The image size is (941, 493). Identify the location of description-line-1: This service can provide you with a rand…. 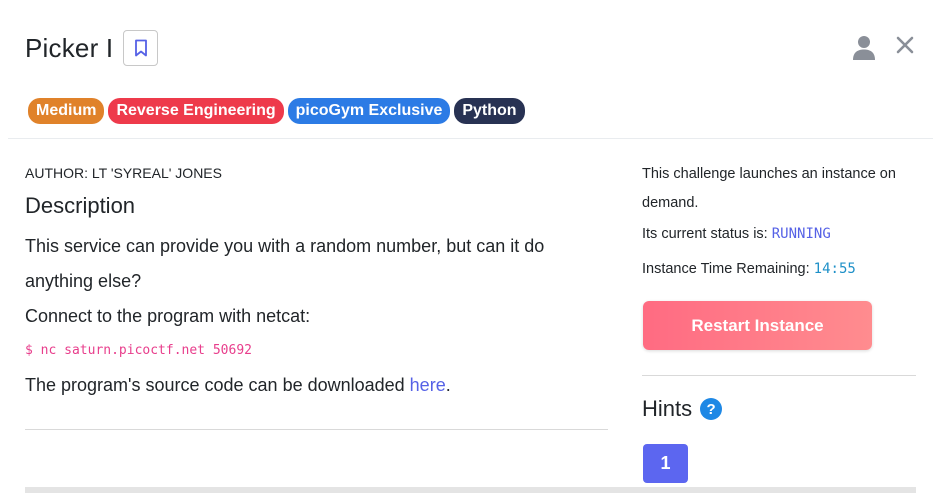
(285, 263).